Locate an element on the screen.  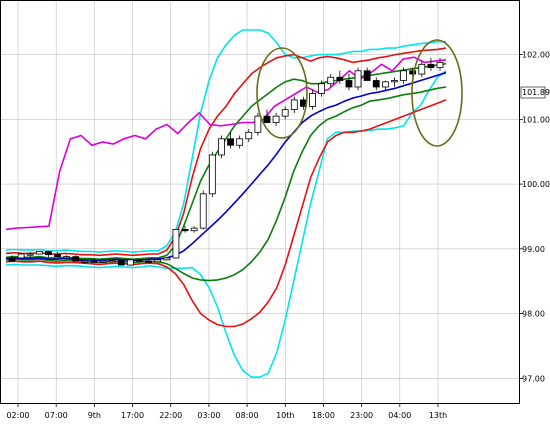
x-tick-label: 03:00 is located at coordinates (208, 415).